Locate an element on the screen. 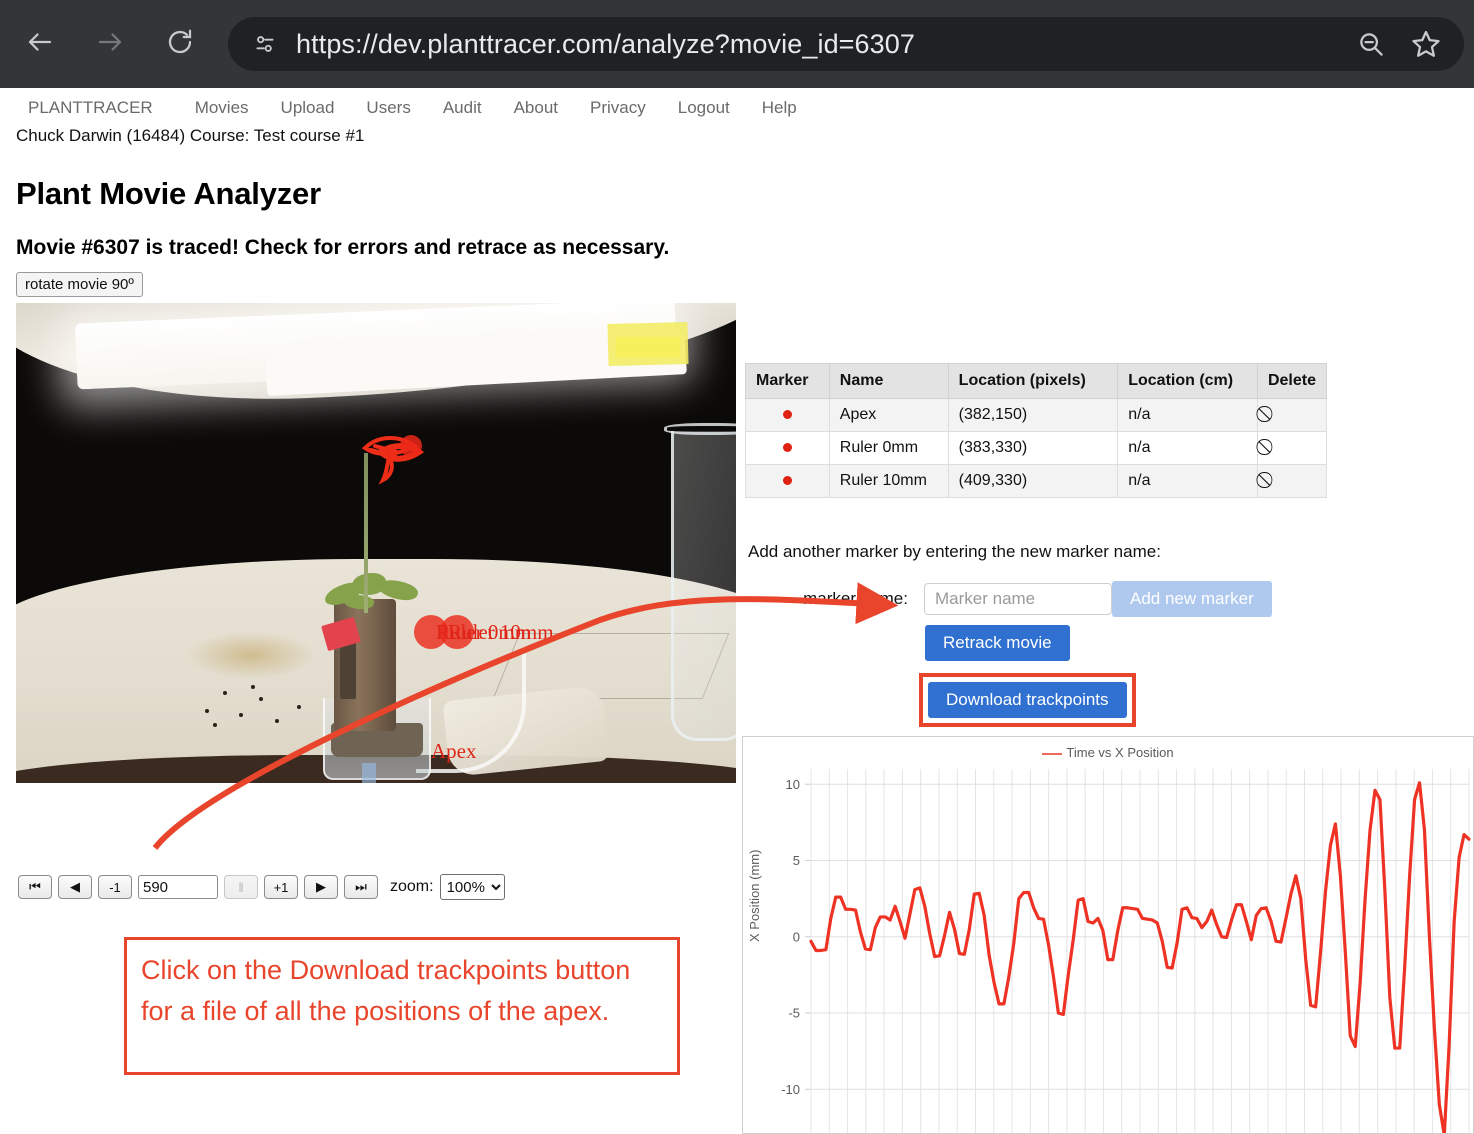  frame-number-input is located at coordinates (178, 887).